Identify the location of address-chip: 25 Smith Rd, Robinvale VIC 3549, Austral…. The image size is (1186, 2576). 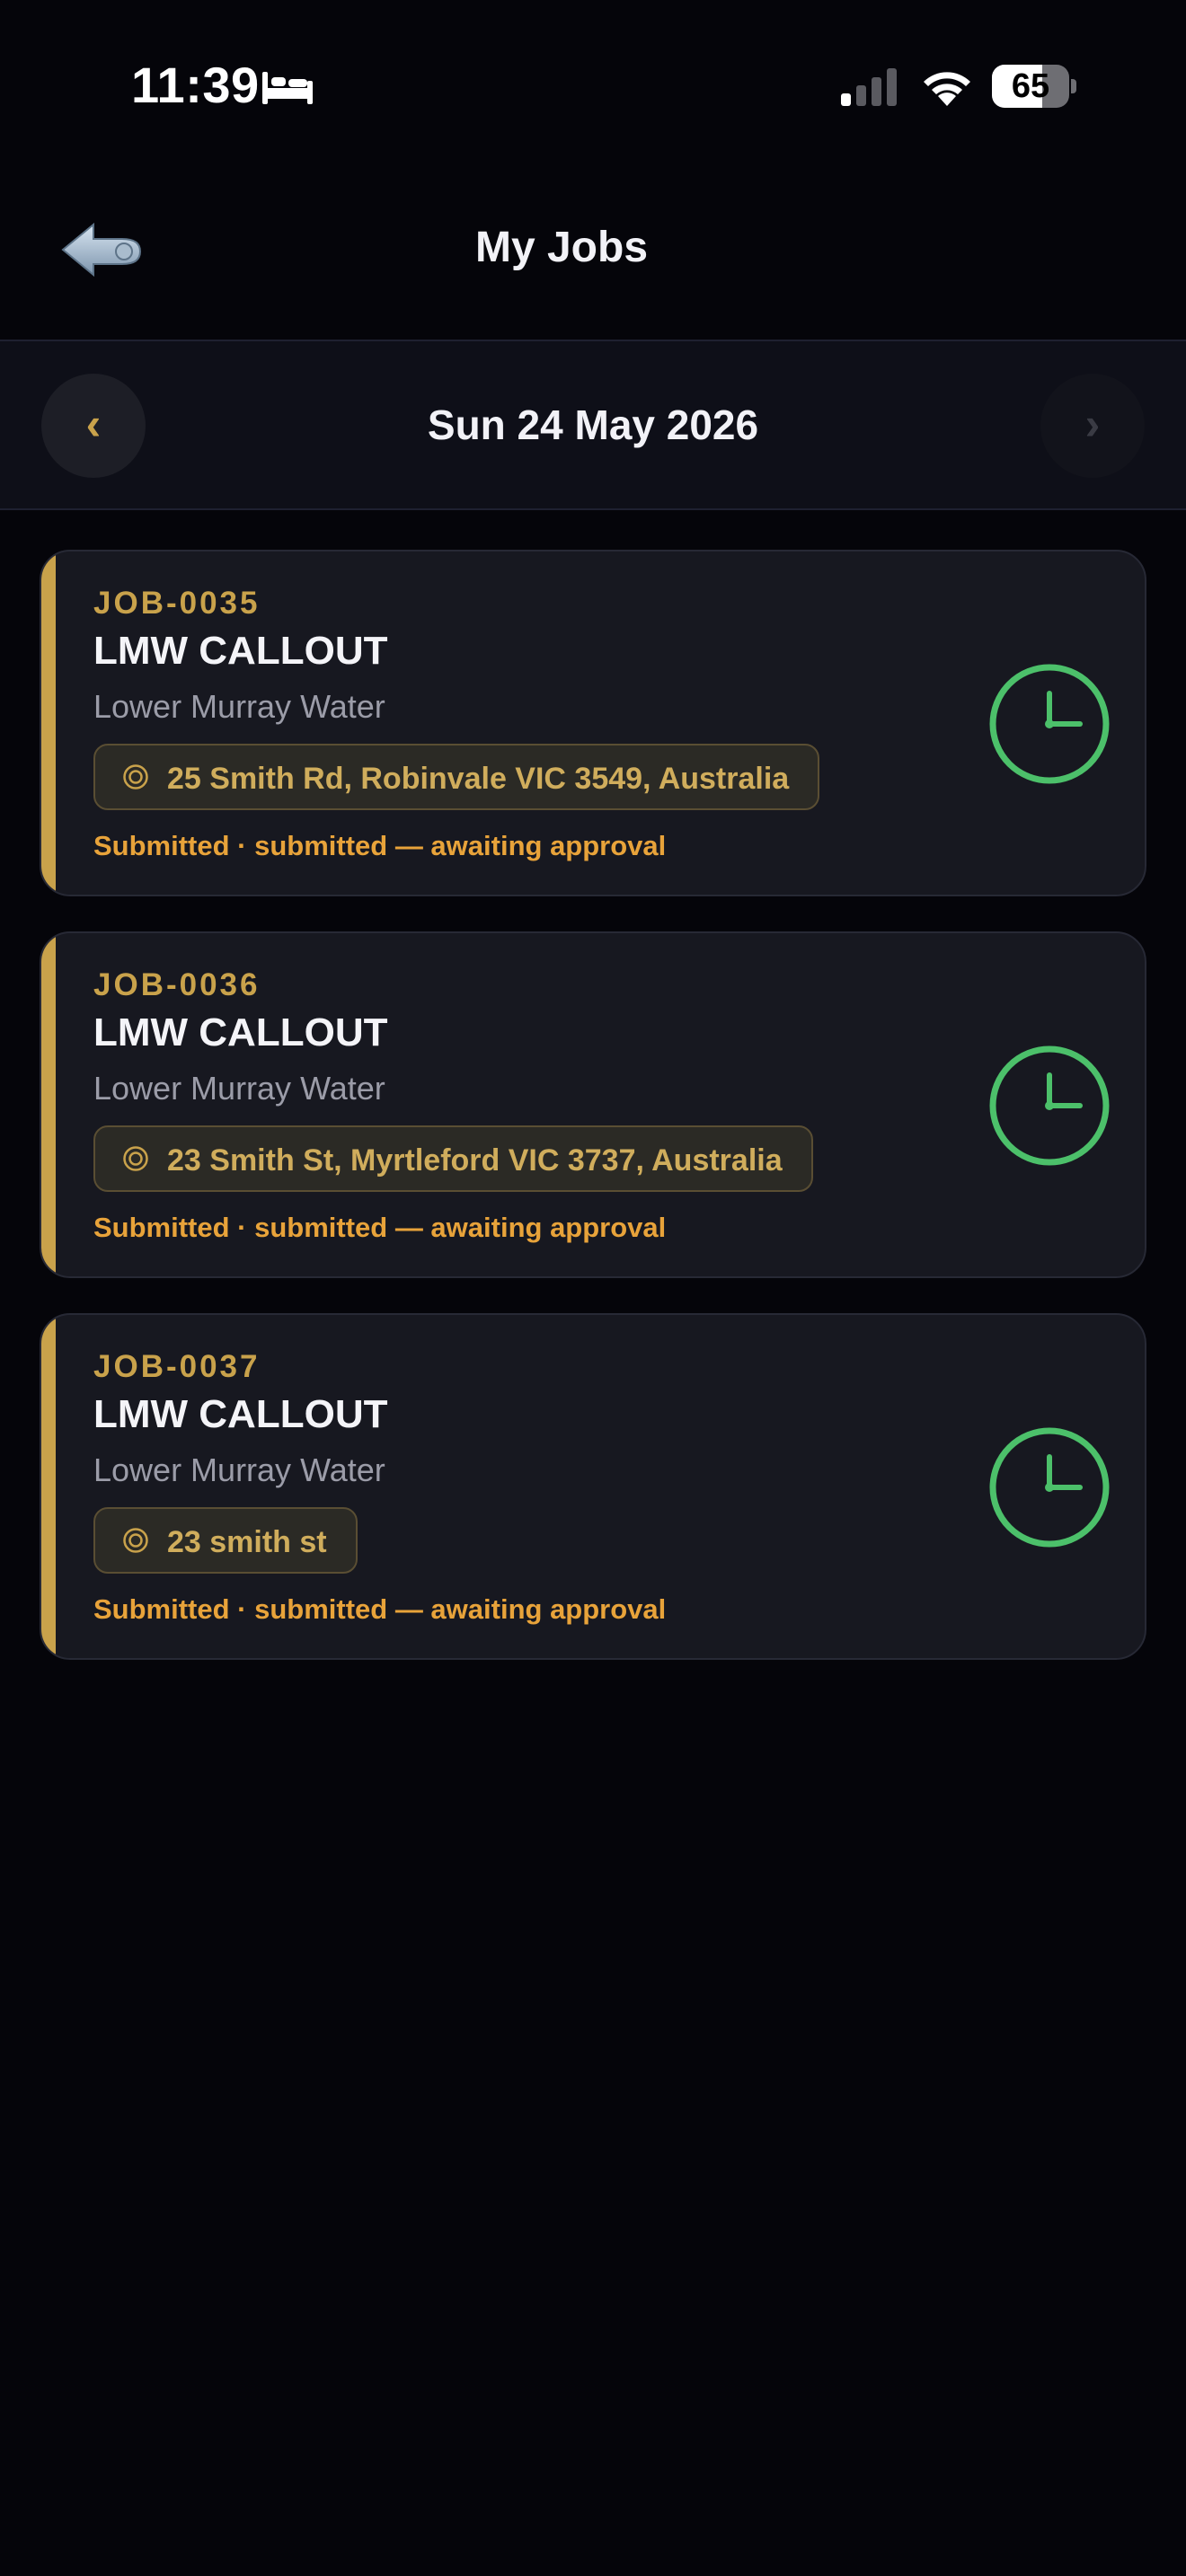
(456, 777).